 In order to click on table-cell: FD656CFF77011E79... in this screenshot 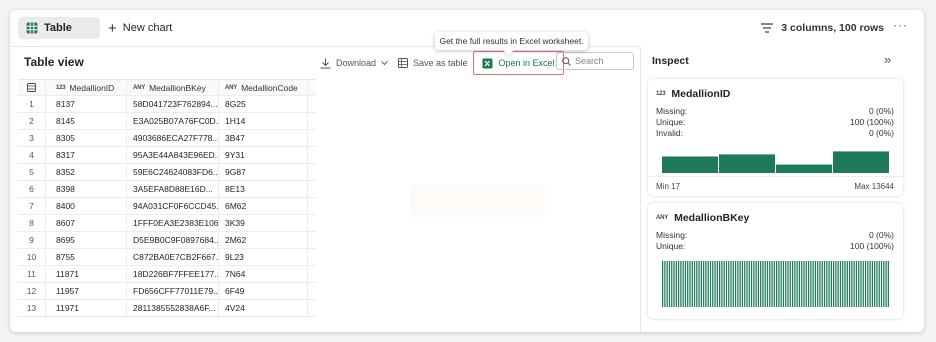, I will do `click(173, 291)`.